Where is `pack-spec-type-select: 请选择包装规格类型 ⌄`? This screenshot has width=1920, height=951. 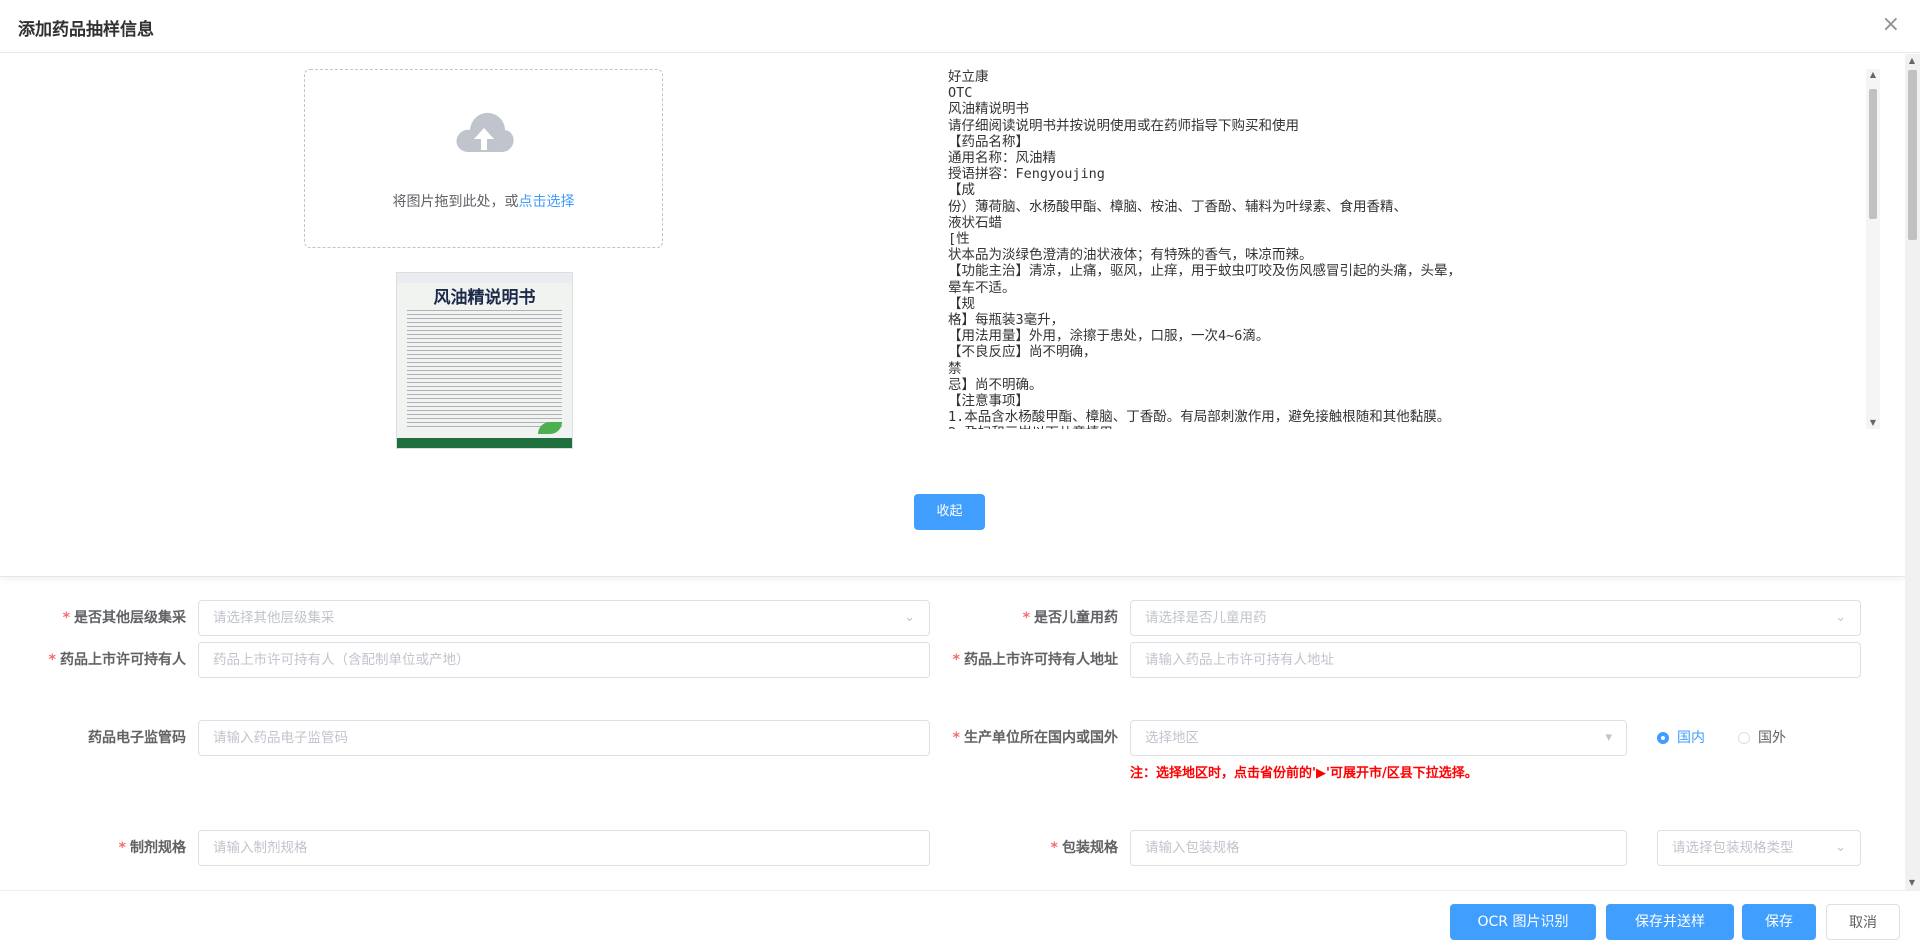 pack-spec-type-select: 请选择包装规格类型 ⌄ is located at coordinates (1759, 848).